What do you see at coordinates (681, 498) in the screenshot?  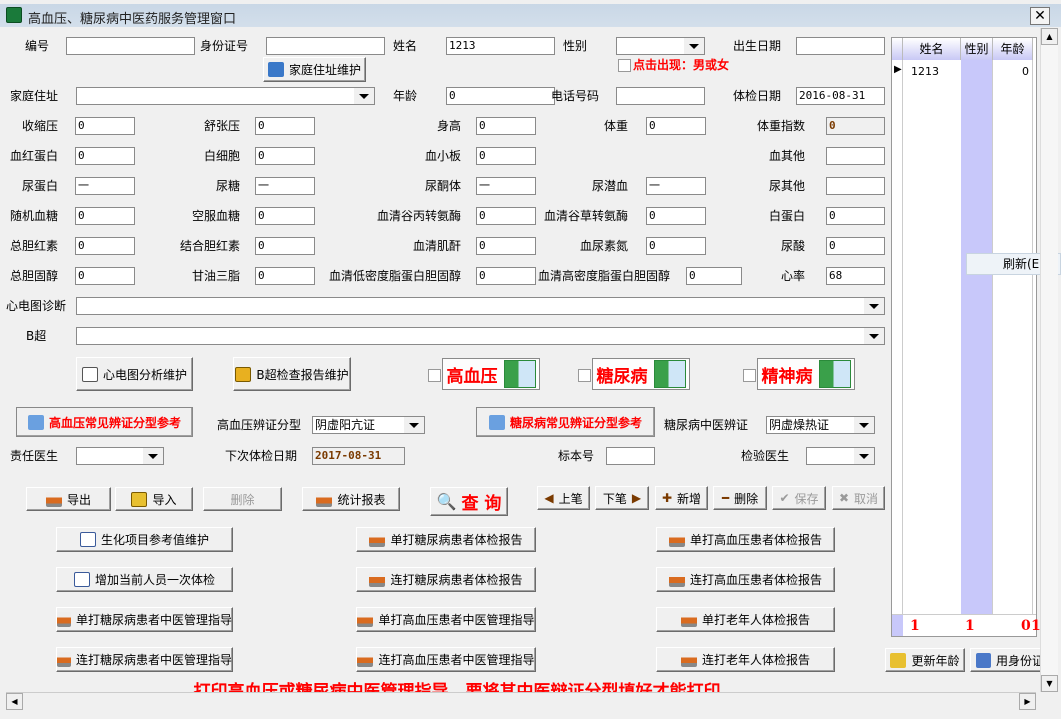 I see `add-button: ✚ 新增` at bounding box center [681, 498].